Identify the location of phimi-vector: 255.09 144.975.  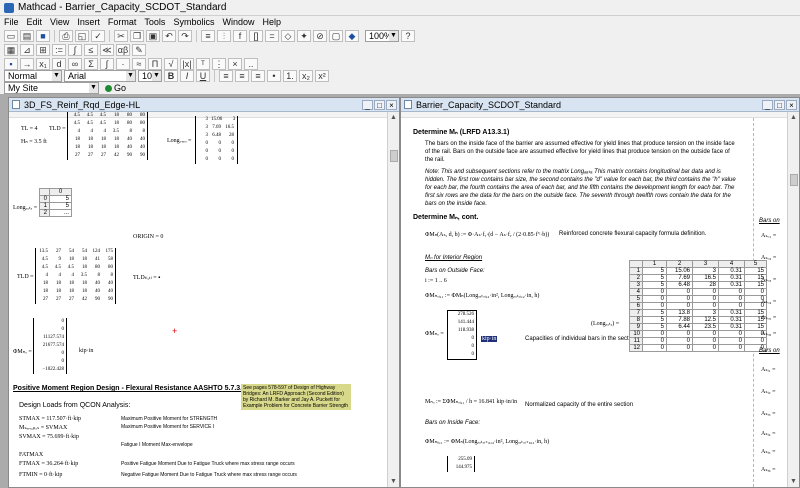
(461, 464).